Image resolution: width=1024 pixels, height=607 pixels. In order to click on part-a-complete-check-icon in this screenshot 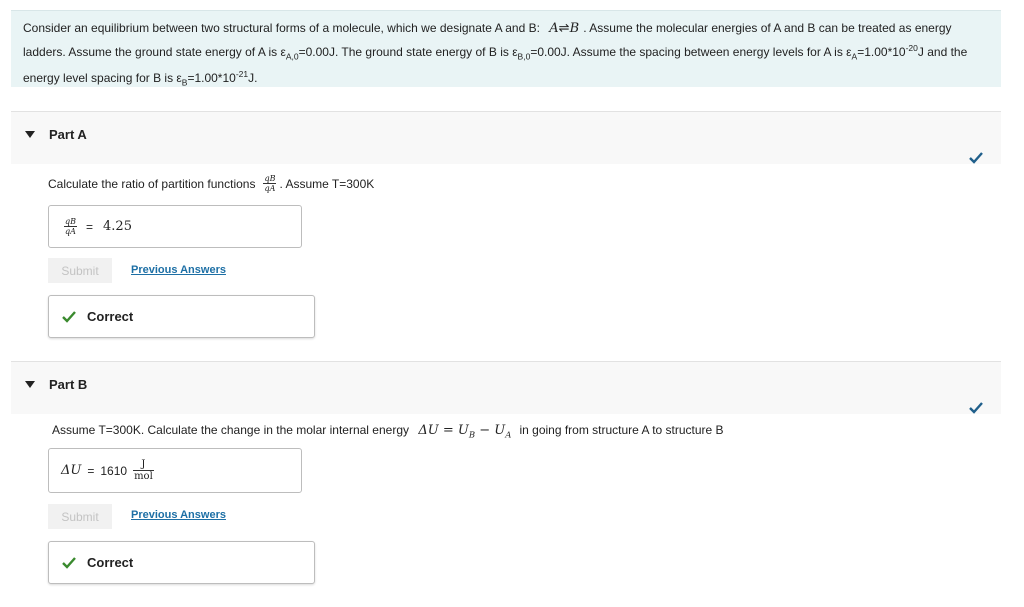, I will do `click(976, 158)`.